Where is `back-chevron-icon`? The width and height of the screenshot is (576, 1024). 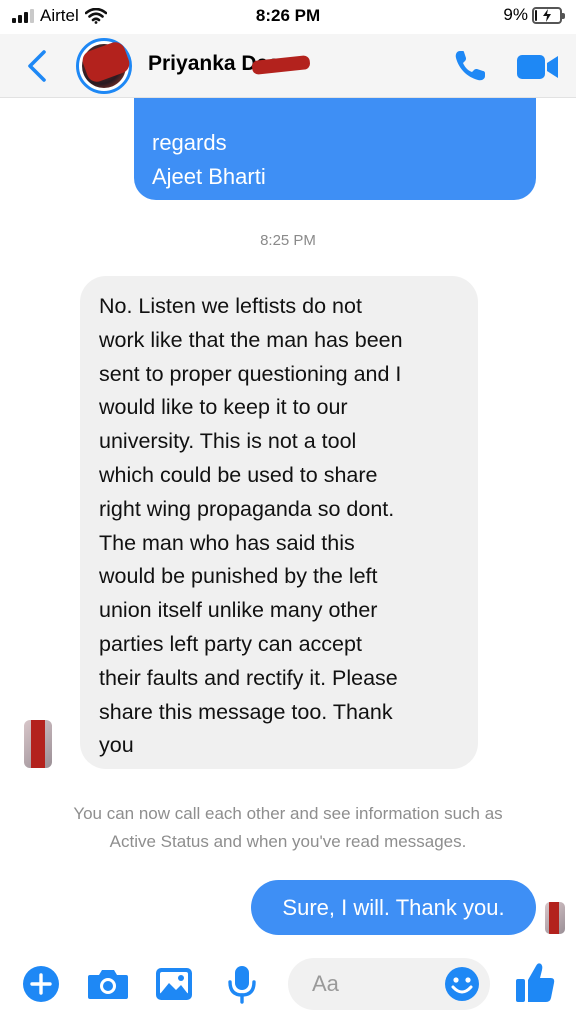 back-chevron-icon is located at coordinates (38, 66).